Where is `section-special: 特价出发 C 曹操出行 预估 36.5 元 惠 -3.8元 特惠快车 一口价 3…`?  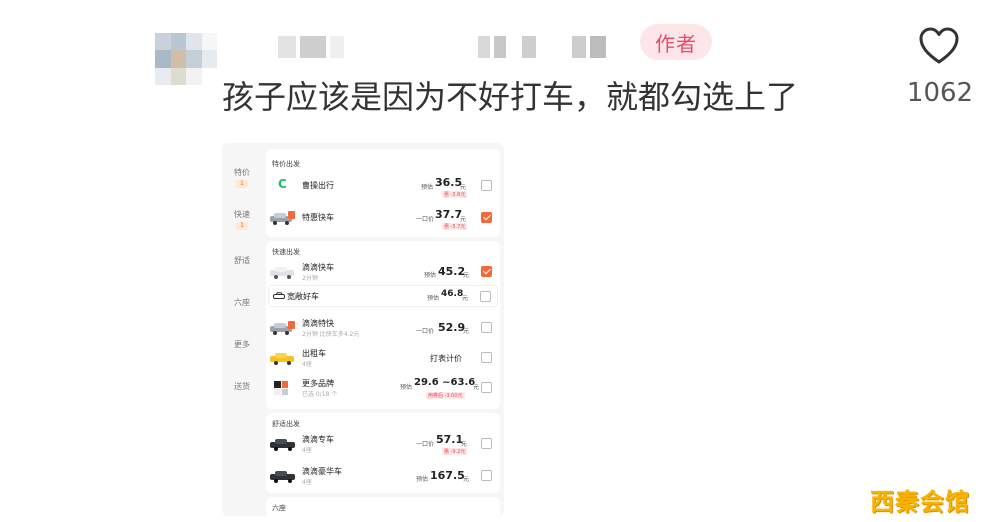
section-special: 特价出发 C 曹操出行 预估 36.5 元 惠 -3.8元 特惠快车 一口价 3… is located at coordinates (383, 193).